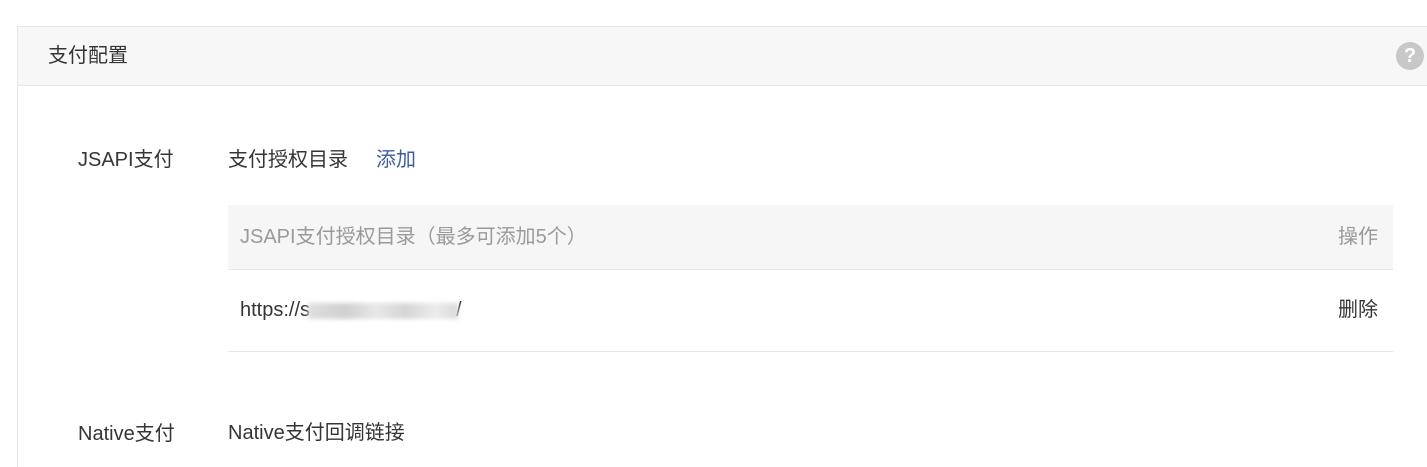 The height and width of the screenshot is (467, 1427). I want to click on native-label: Native支付, so click(126, 434).